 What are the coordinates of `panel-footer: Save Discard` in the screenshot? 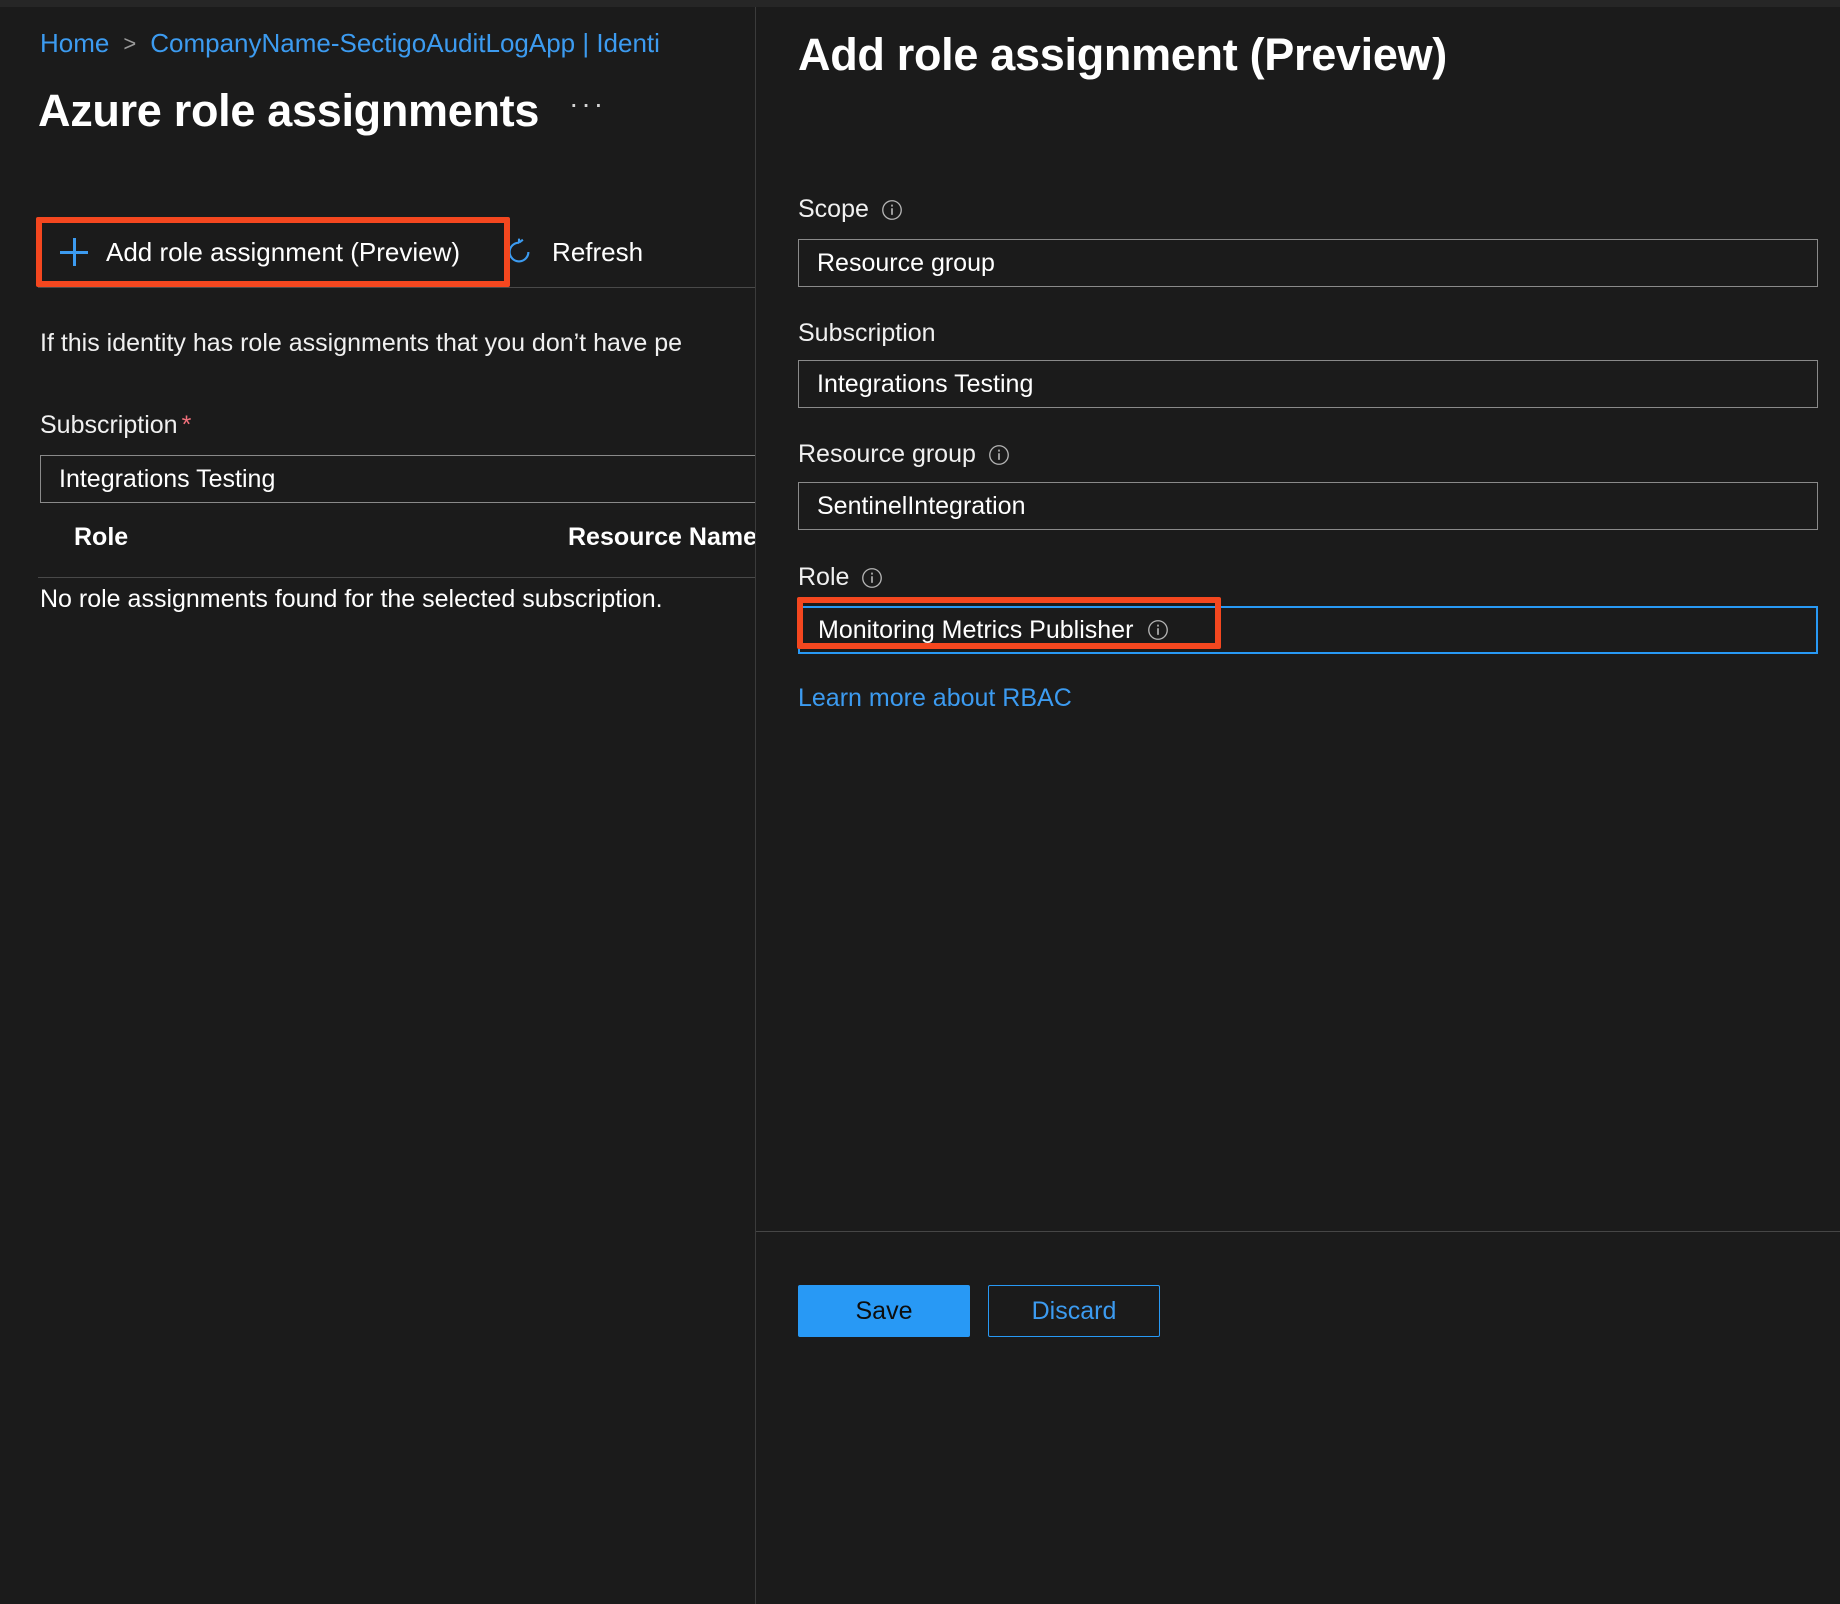 It's located at (979, 1311).